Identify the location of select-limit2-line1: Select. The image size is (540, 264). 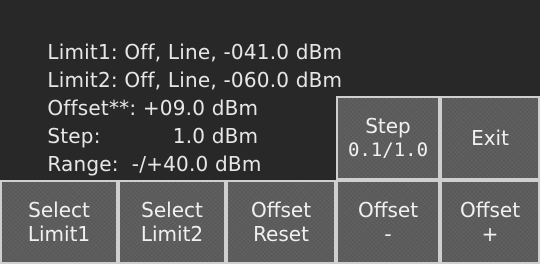
(172, 210).